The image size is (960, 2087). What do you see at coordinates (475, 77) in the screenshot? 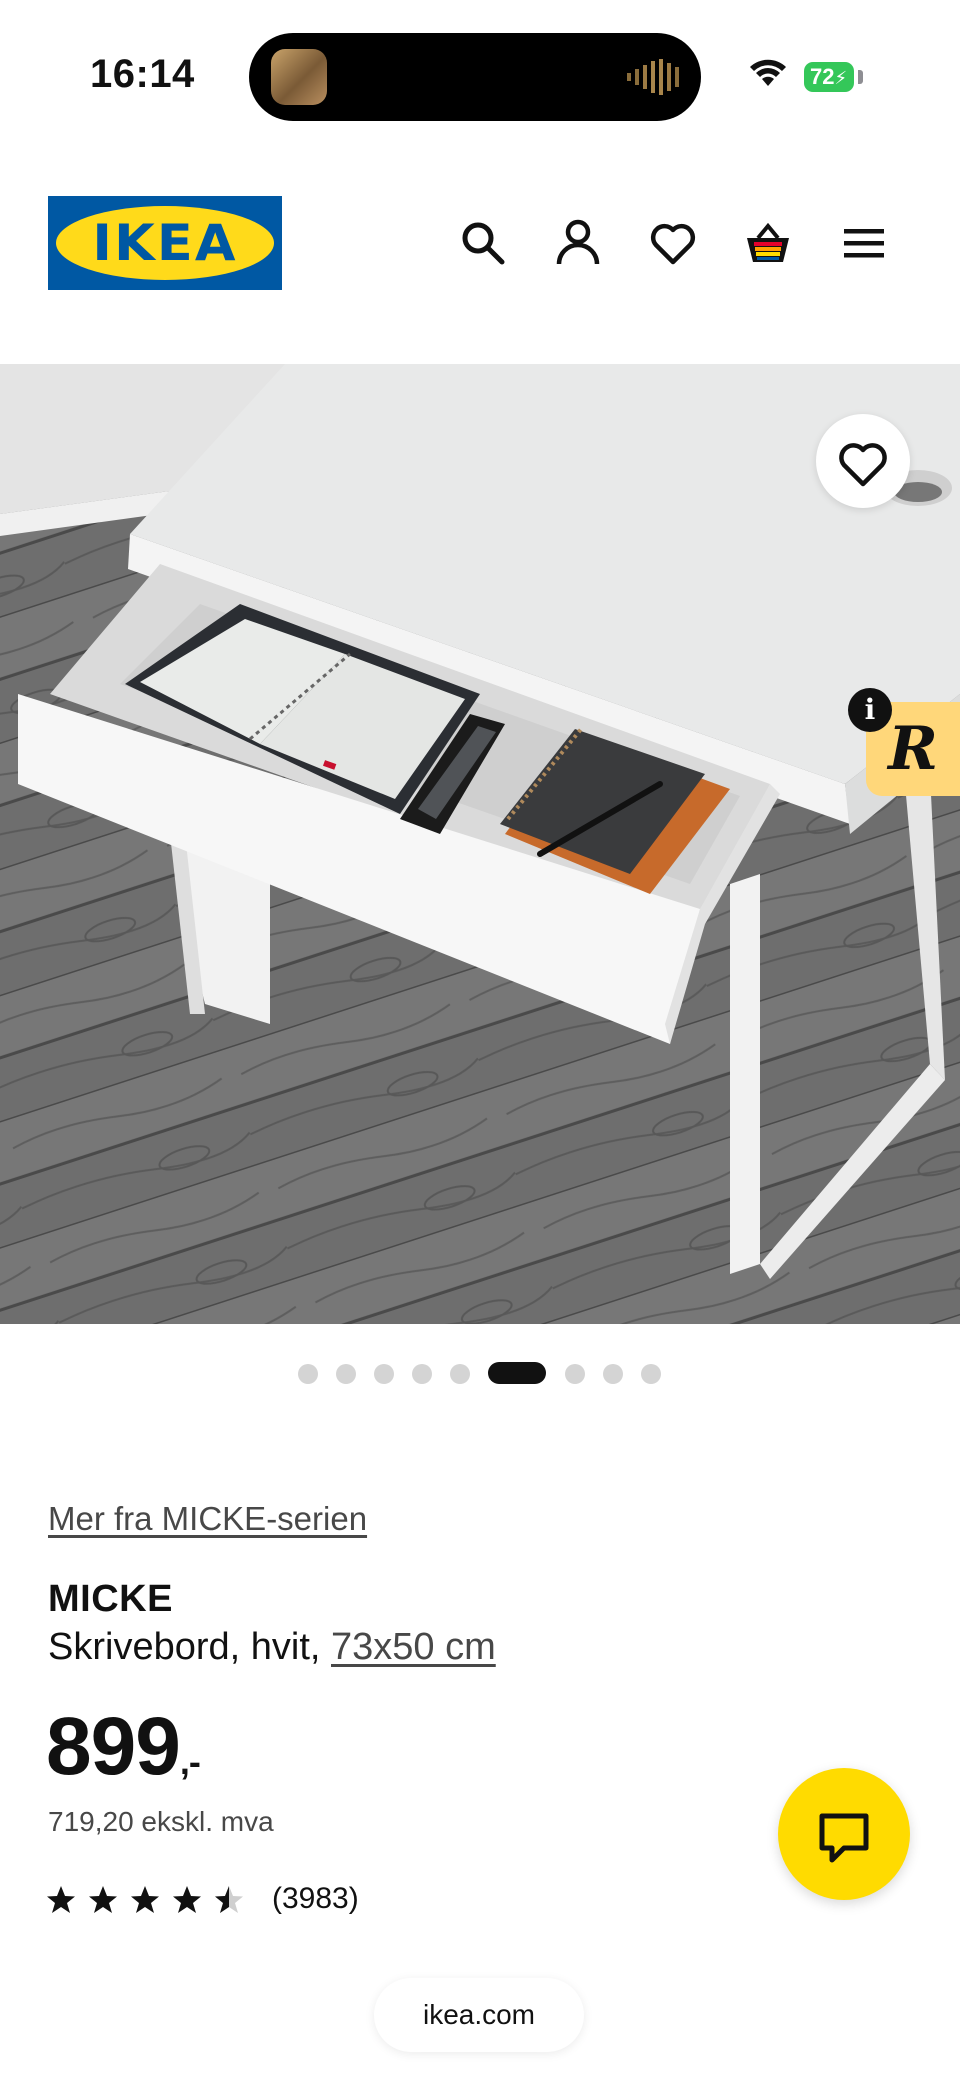
I see `dynamic-island` at bounding box center [475, 77].